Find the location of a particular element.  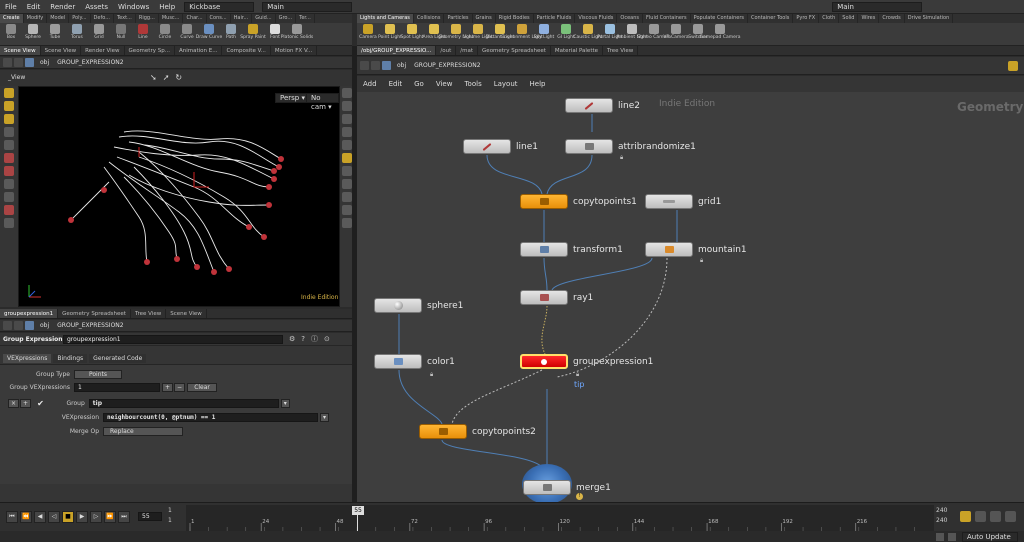

workspace-select: Main is located at coordinates (307, 6).